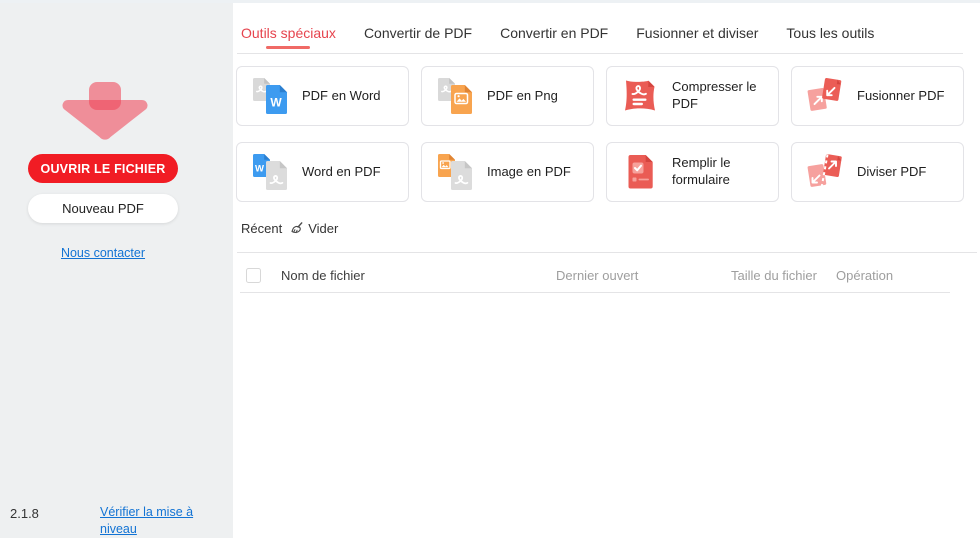  Describe the element at coordinates (455, 96) in the screenshot. I see `pdf-to-png-icon` at that location.